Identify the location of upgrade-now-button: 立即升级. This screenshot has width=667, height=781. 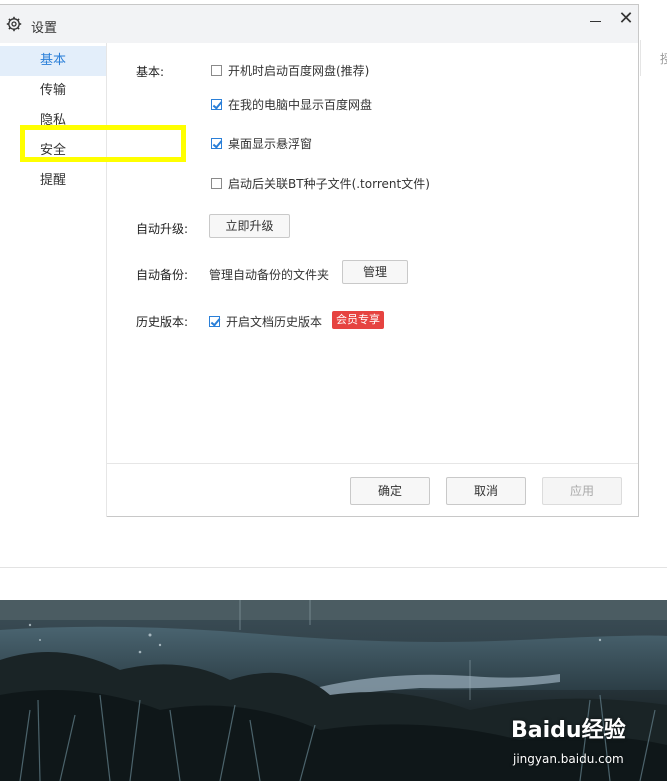
(249, 226).